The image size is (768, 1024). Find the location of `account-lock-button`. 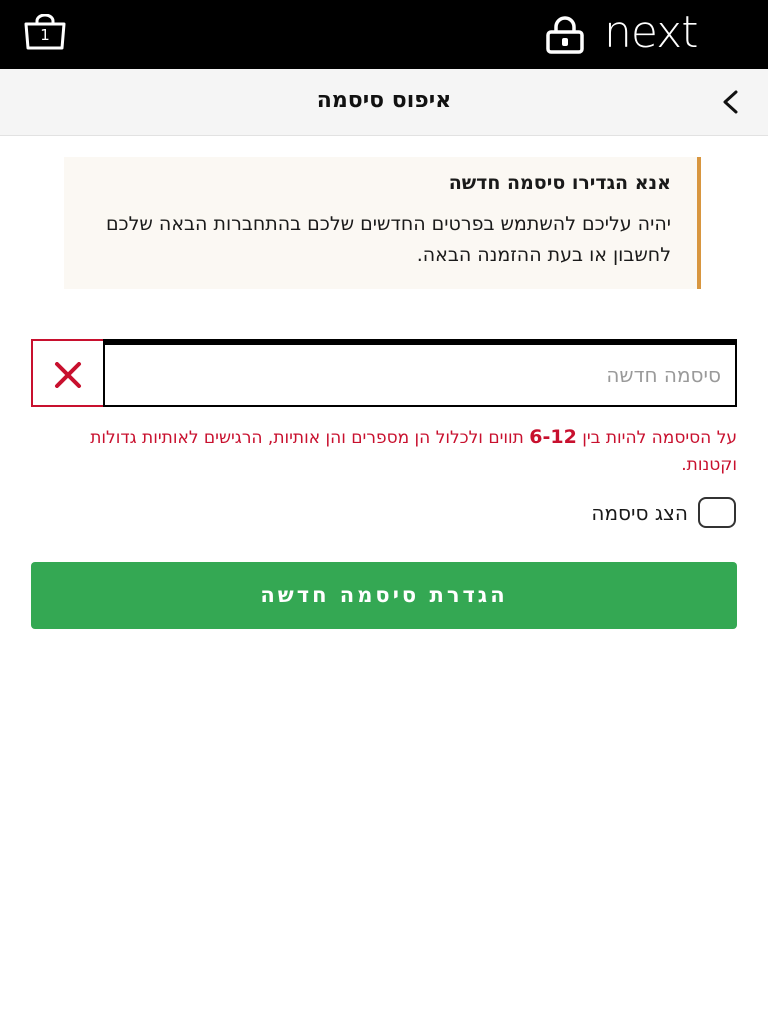

account-lock-button is located at coordinates (565, 35).